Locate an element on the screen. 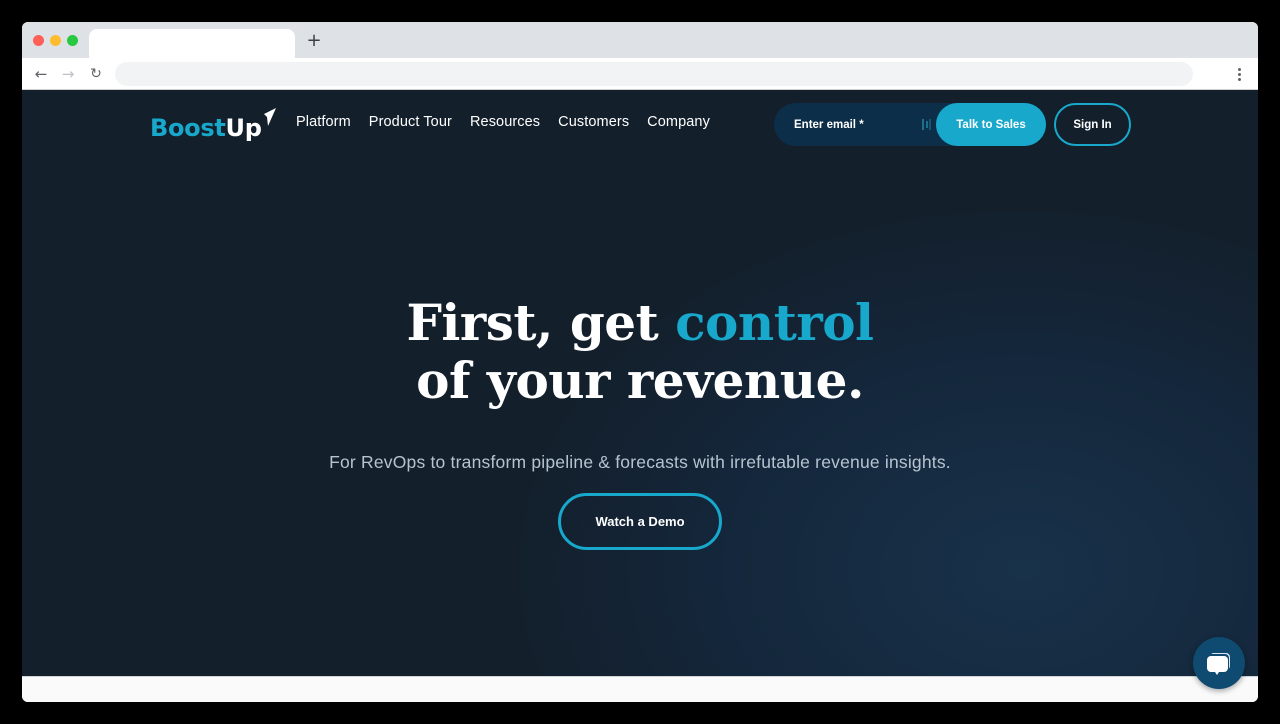  address-bar is located at coordinates (654, 74).